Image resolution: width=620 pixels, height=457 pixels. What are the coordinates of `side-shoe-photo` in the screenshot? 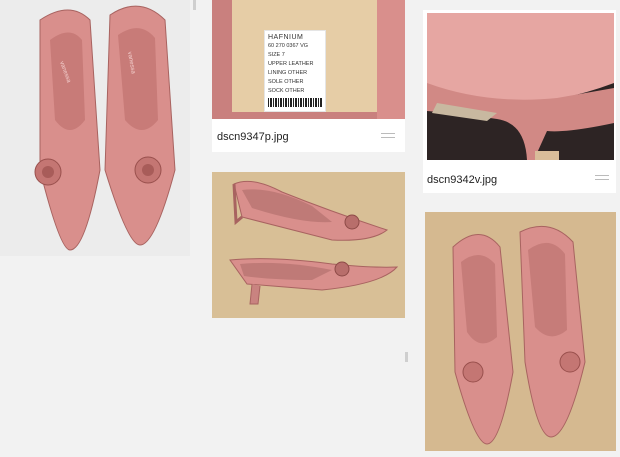 It's located at (308, 245).